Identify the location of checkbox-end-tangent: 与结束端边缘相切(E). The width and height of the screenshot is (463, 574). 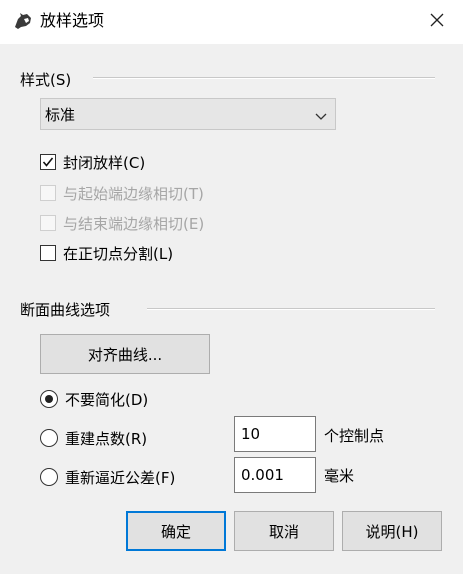
(122, 223).